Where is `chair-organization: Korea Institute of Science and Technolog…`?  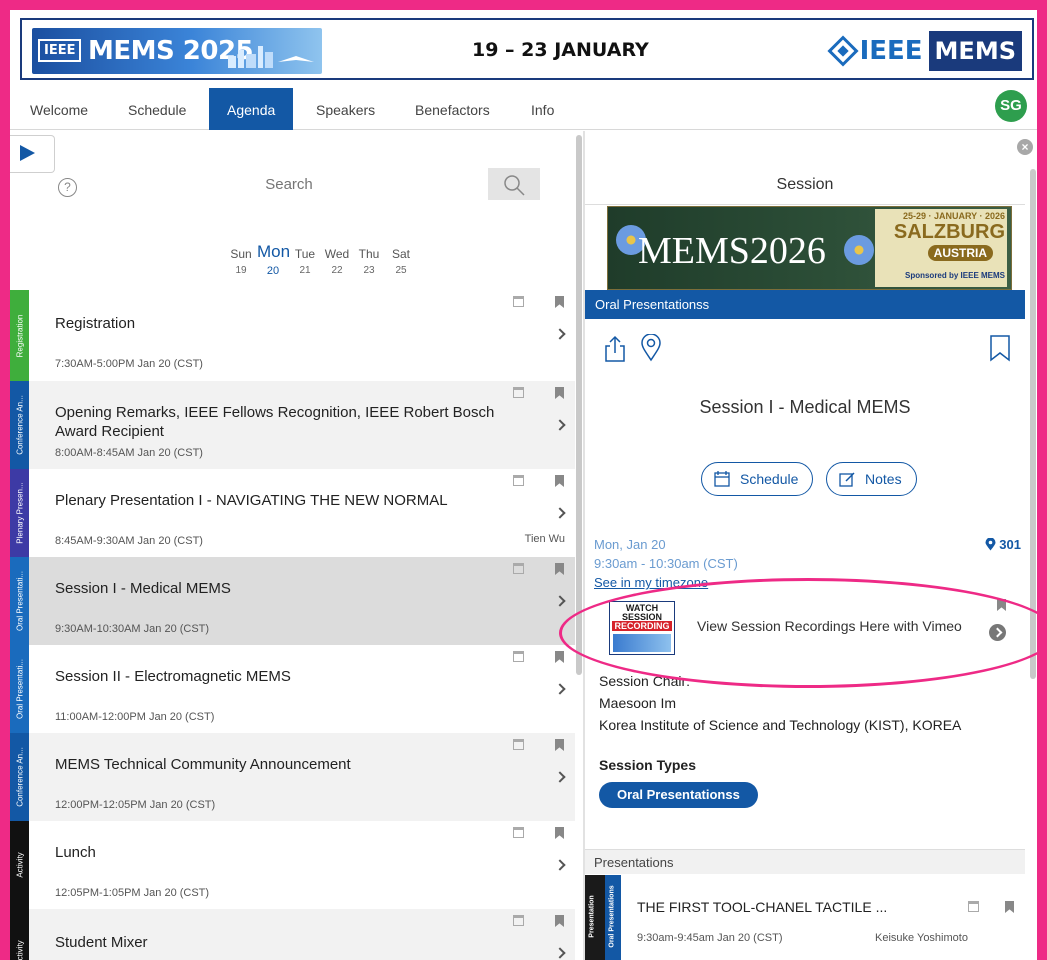 chair-organization: Korea Institute of Science and Technolog… is located at coordinates (780, 725).